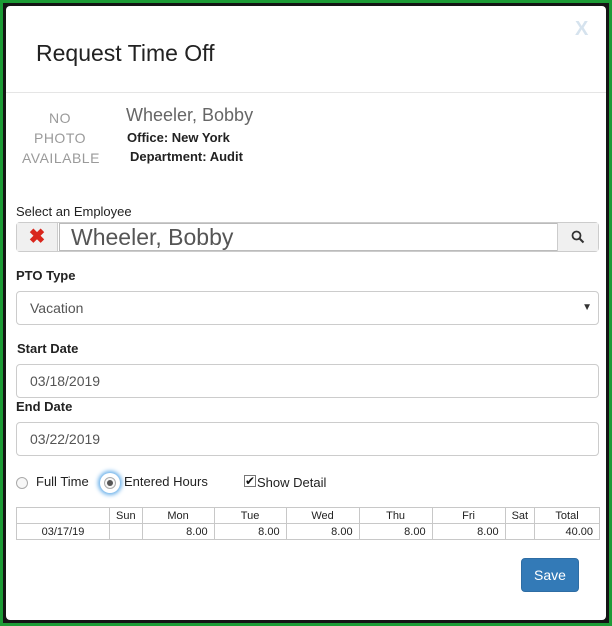  Describe the element at coordinates (307, 439) in the screenshot. I see `end-date-input: 03/22/2019` at that location.